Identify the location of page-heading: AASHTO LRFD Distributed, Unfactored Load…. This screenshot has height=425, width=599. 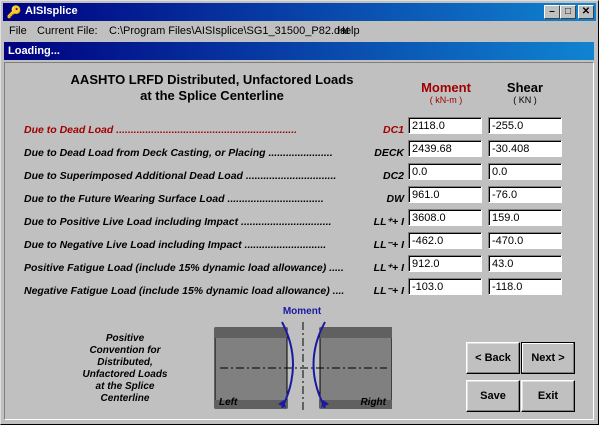
(212, 88).